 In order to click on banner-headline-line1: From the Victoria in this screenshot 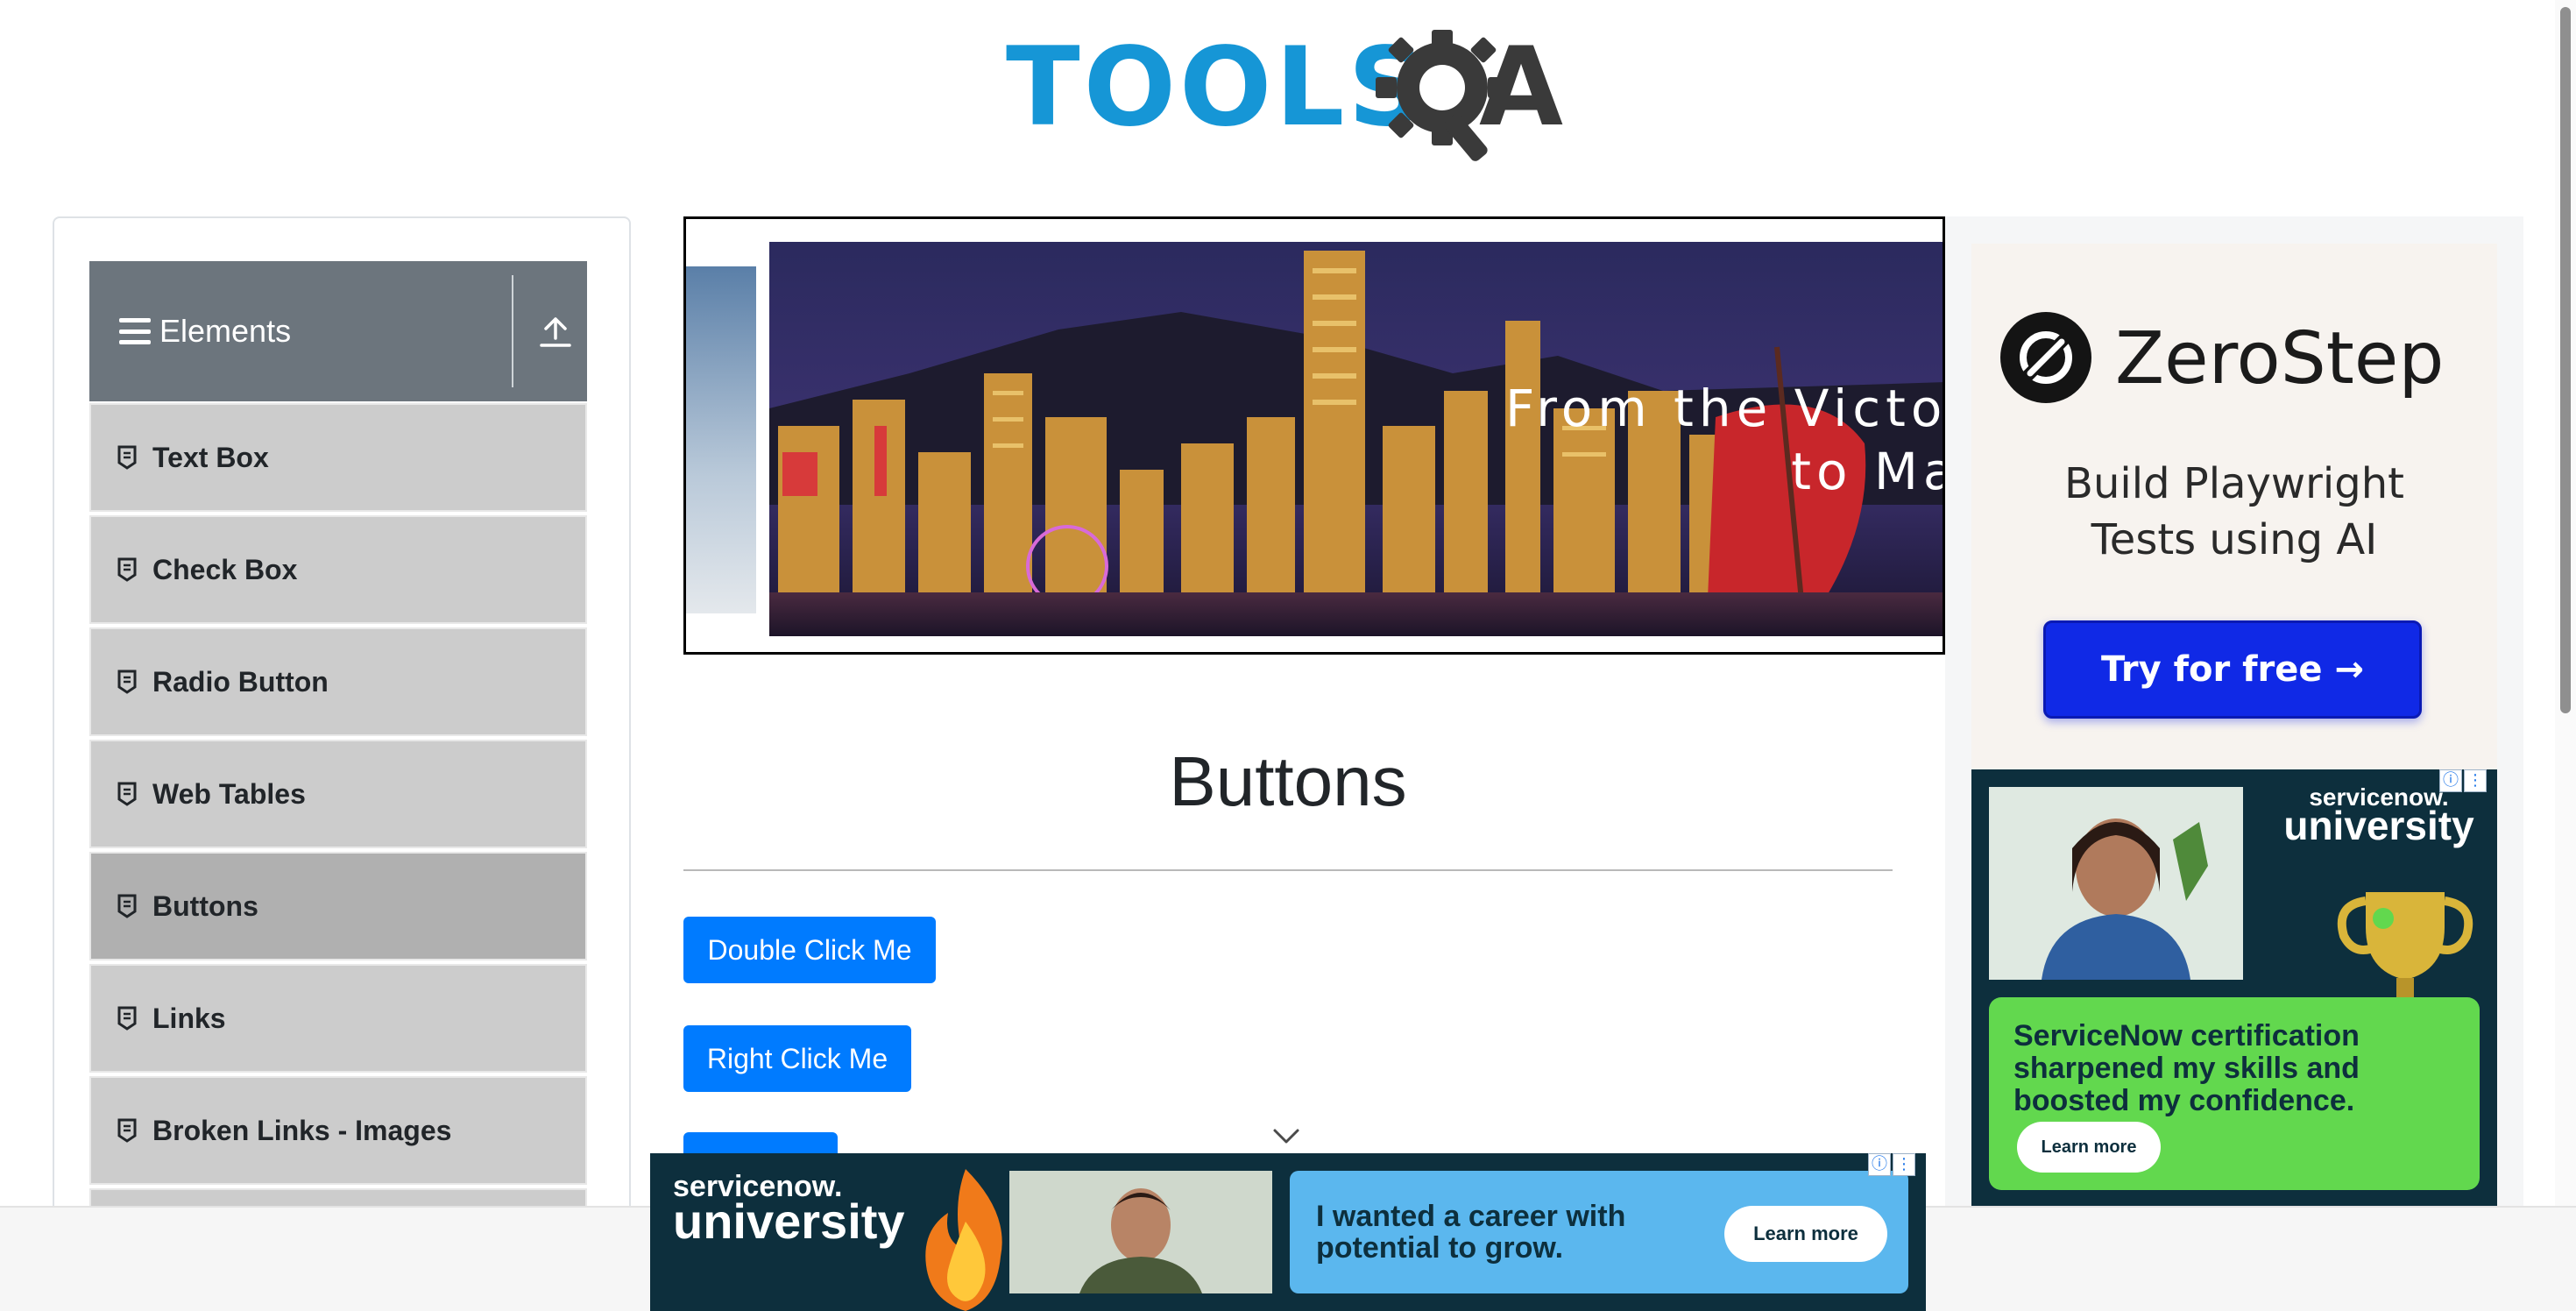, I will do `click(1725, 409)`.